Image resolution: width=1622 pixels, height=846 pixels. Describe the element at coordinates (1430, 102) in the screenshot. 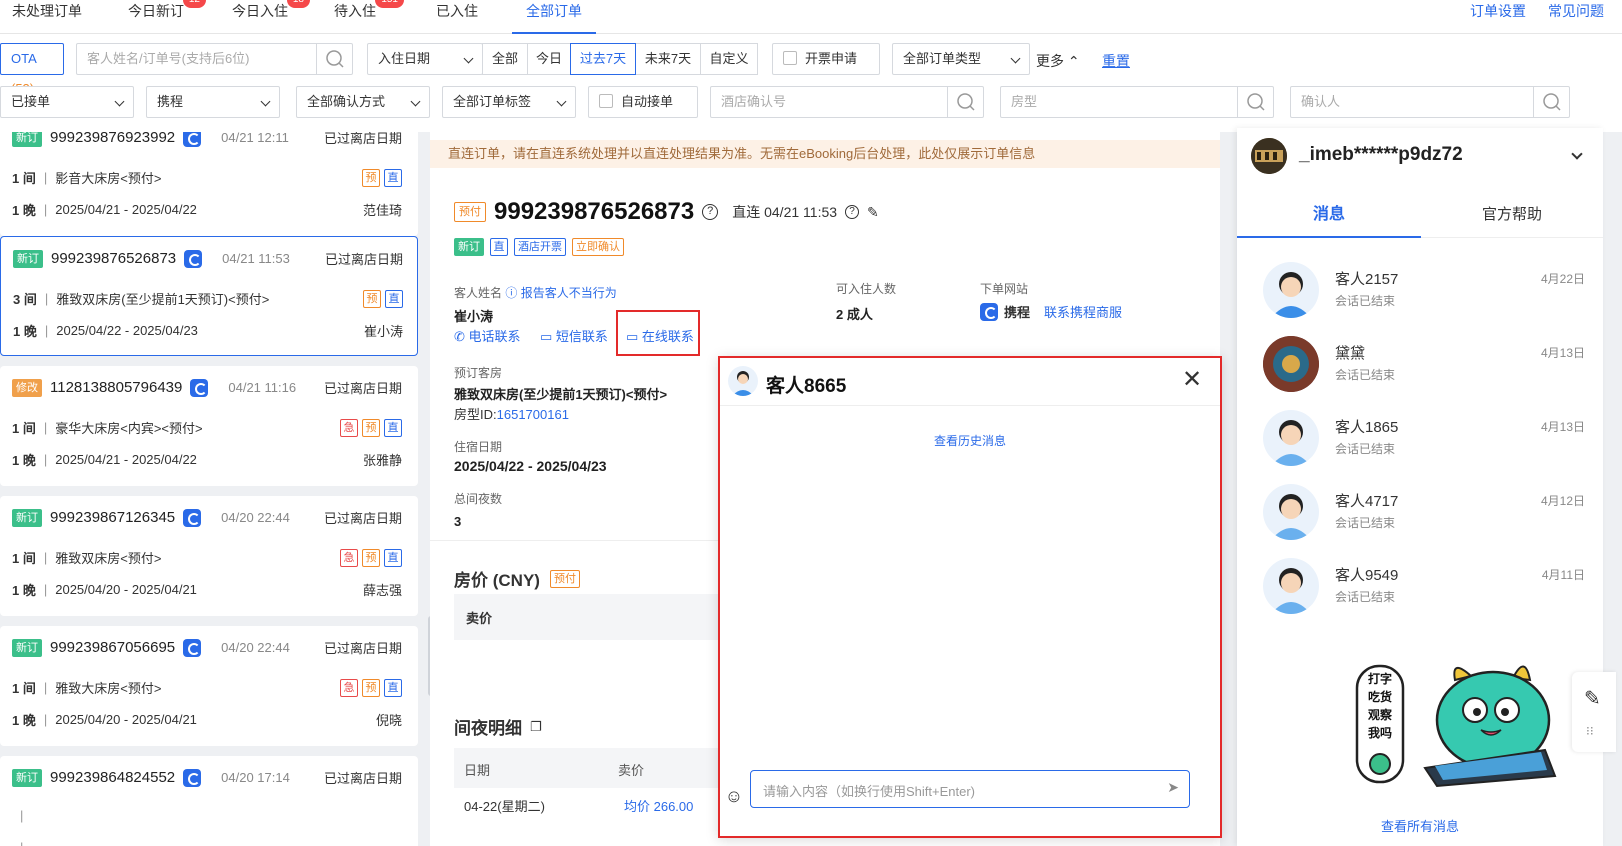

I see `confirmer-input: 确认人` at that location.